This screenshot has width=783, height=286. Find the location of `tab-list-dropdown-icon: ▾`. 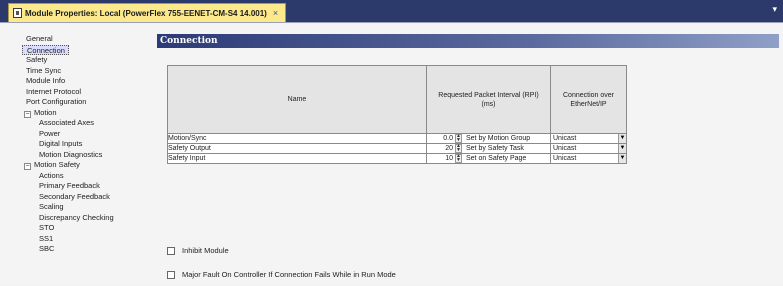

tab-list-dropdown-icon: ▾ is located at coordinates (774, 9).